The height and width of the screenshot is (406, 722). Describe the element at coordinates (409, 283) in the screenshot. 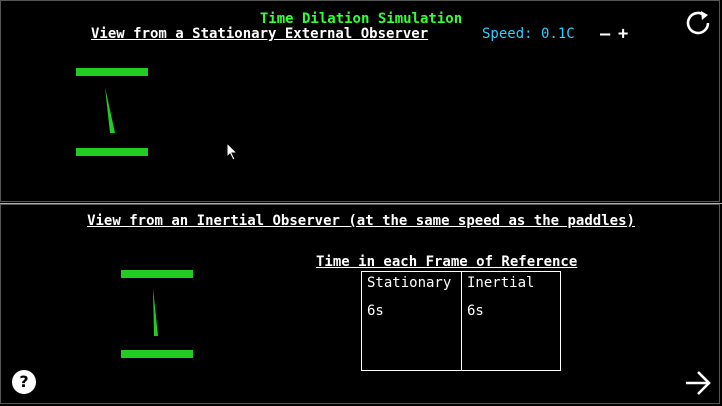

I see `stationary-column-header: Stationary` at that location.